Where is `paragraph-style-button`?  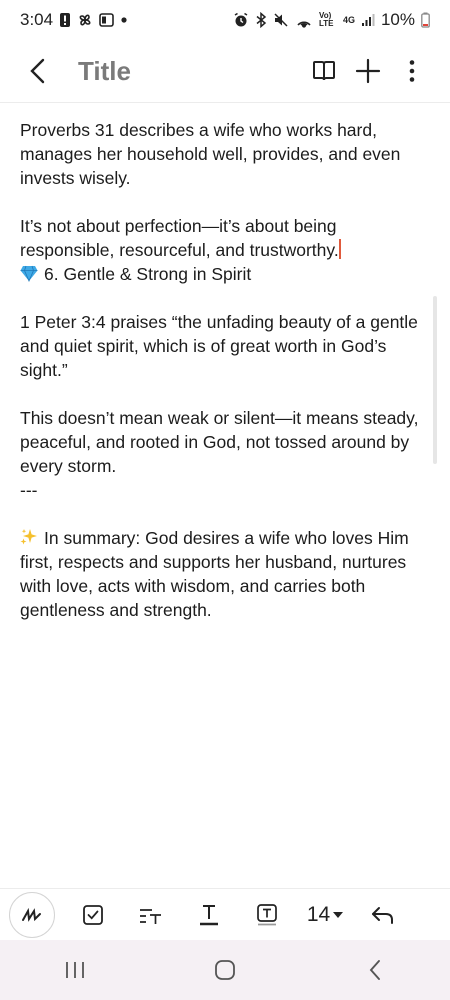 paragraph-style-button is located at coordinates (151, 915).